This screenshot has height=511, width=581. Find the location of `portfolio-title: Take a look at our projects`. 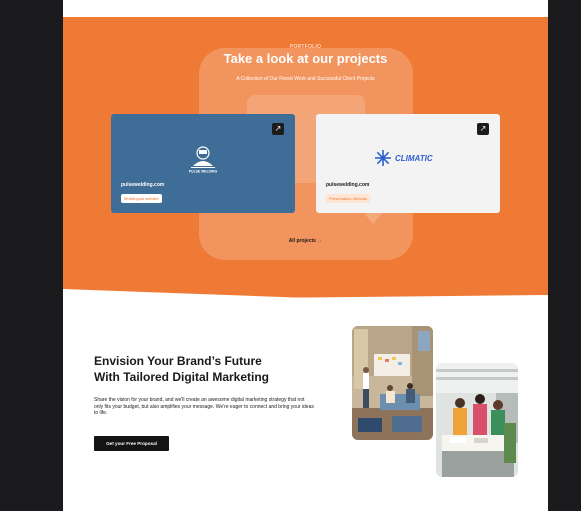

portfolio-title: Take a look at our projects is located at coordinates (305, 58).